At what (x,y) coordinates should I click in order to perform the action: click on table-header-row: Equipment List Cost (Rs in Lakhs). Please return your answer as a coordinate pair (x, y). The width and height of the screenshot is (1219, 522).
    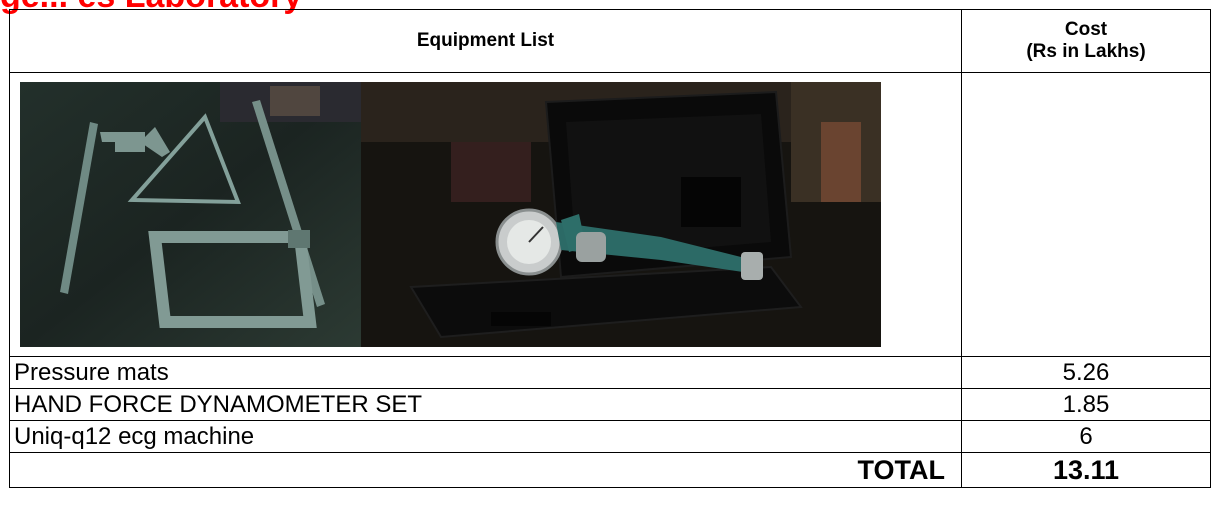
    Looking at the image, I should click on (610, 41).